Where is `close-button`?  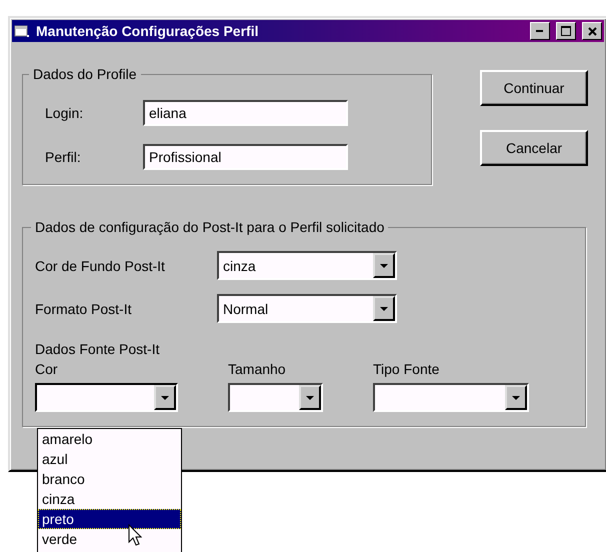
close-button is located at coordinates (592, 31).